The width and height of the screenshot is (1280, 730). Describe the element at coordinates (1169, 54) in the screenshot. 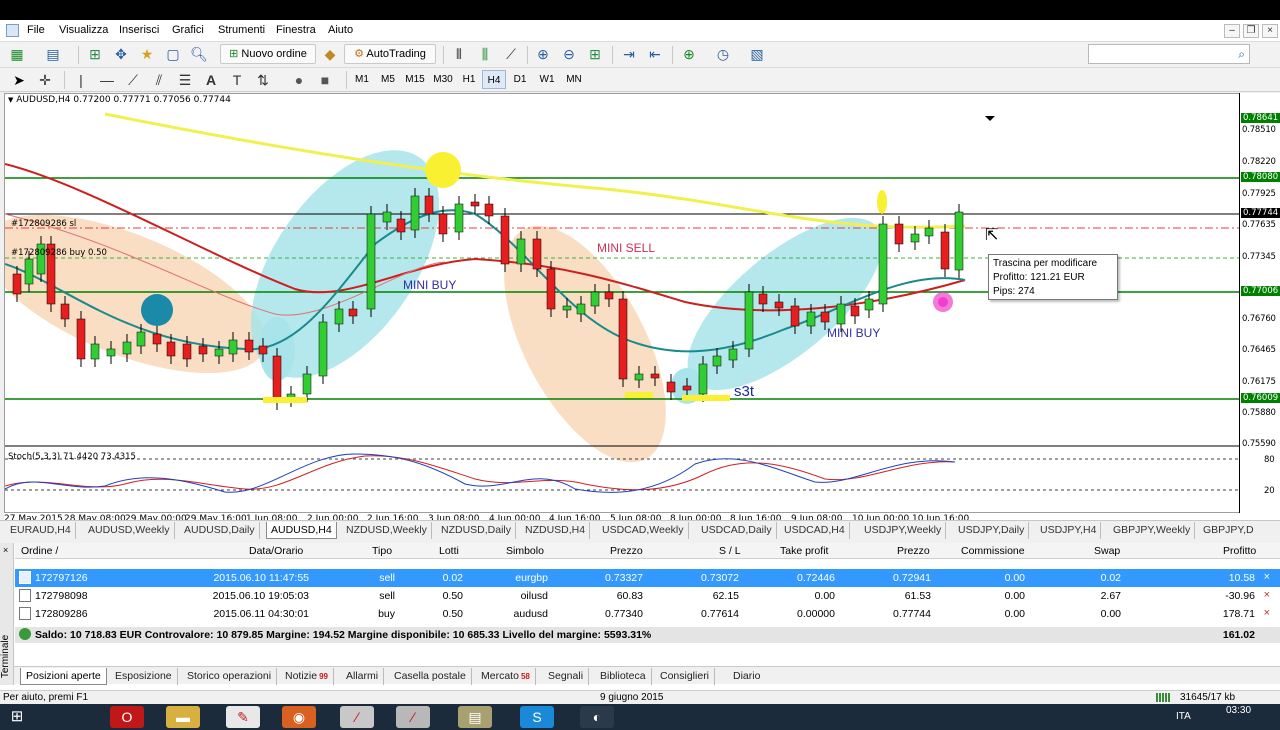

I see `search-input: ⌕` at that location.